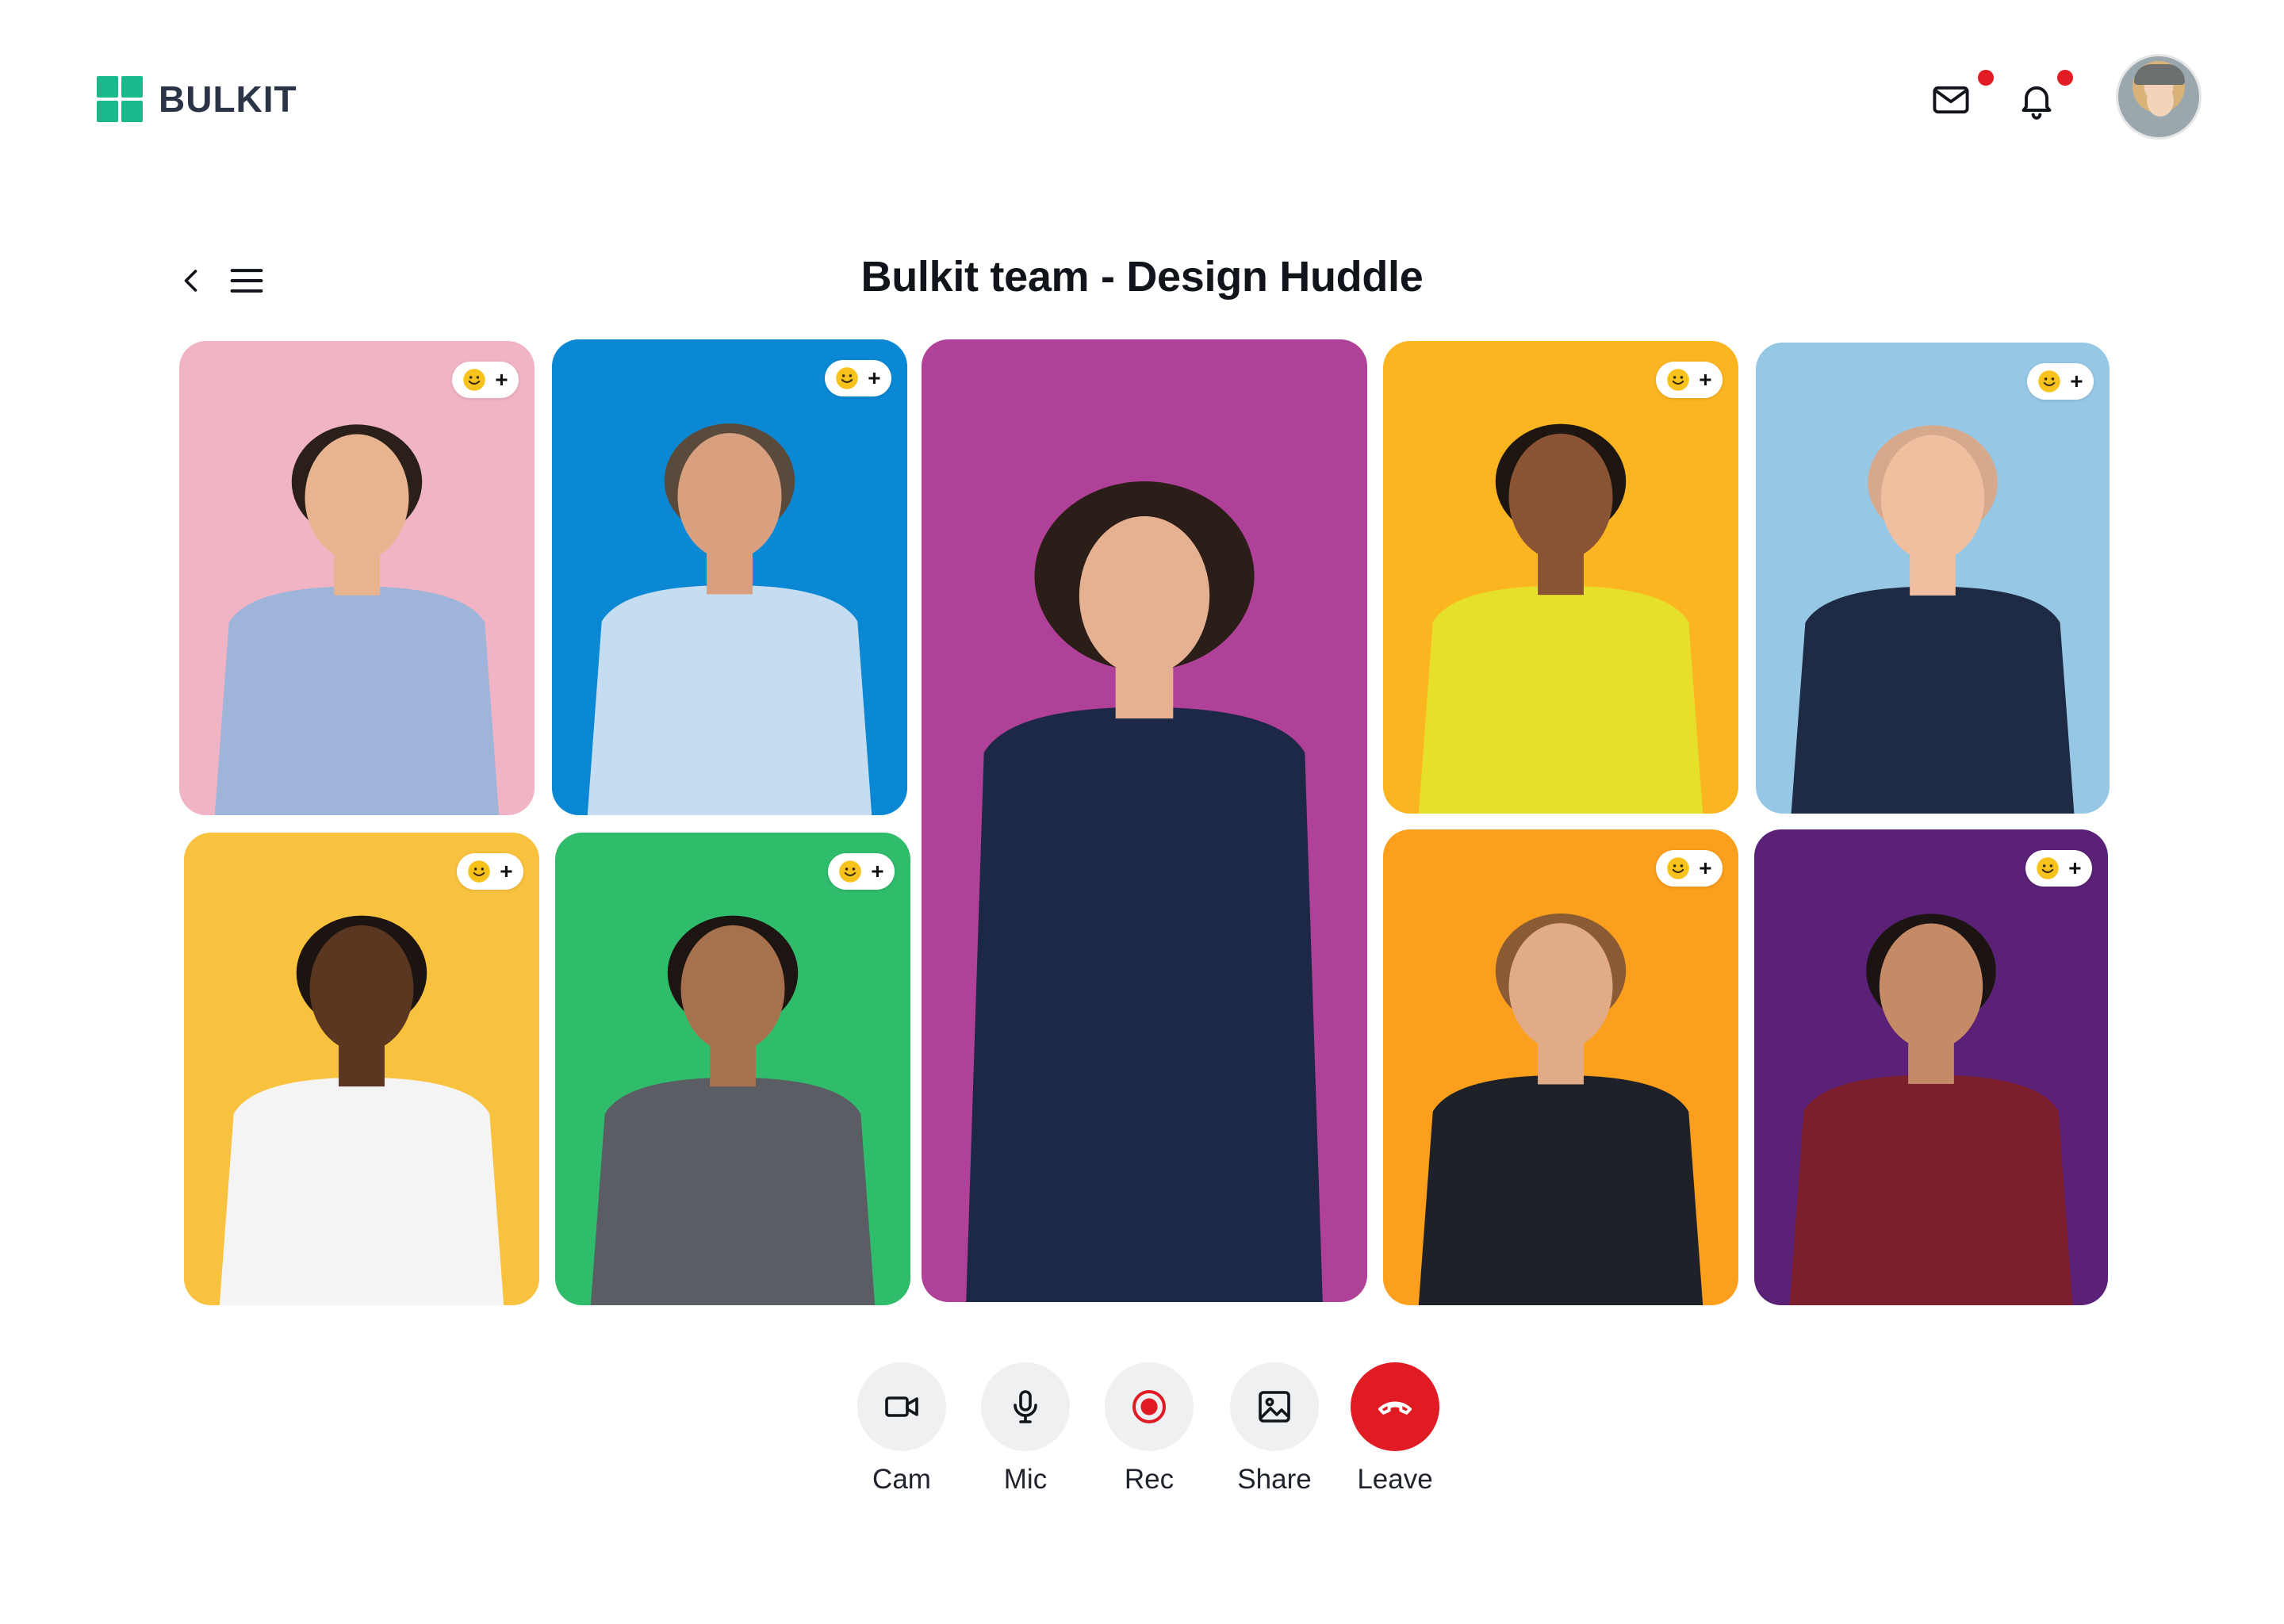 The height and width of the screenshot is (1624, 2284). I want to click on bell-icon, so click(2036, 103).